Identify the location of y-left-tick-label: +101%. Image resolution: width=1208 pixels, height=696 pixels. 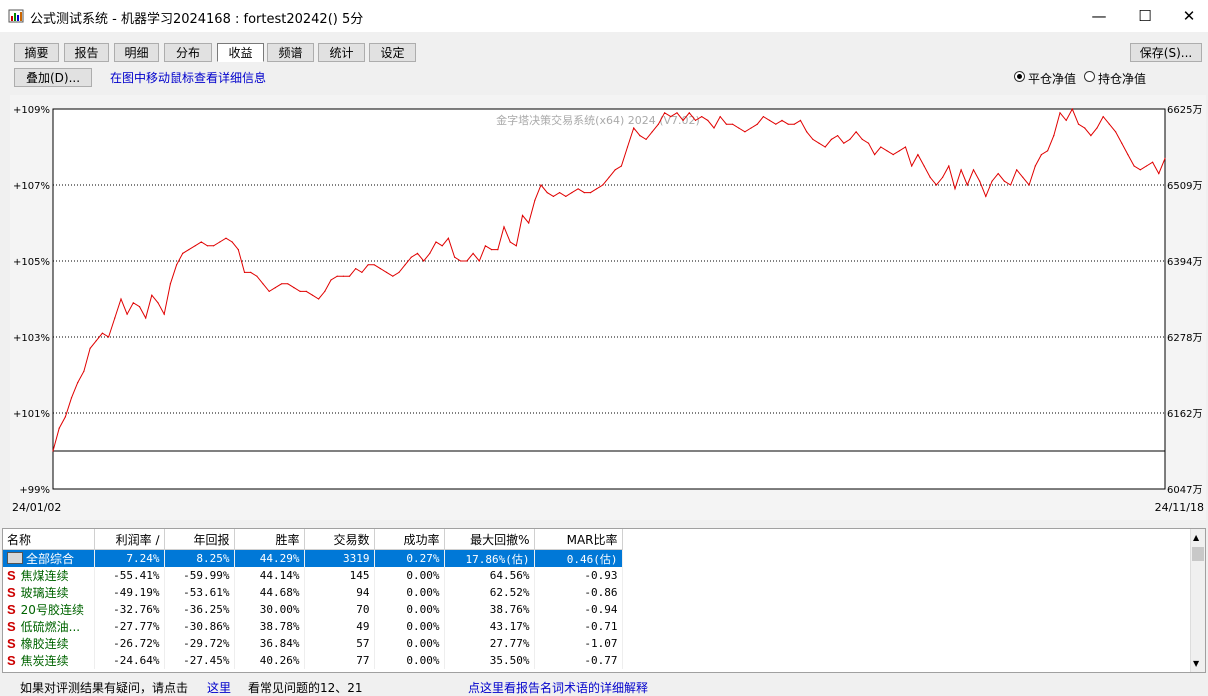
(31, 414).